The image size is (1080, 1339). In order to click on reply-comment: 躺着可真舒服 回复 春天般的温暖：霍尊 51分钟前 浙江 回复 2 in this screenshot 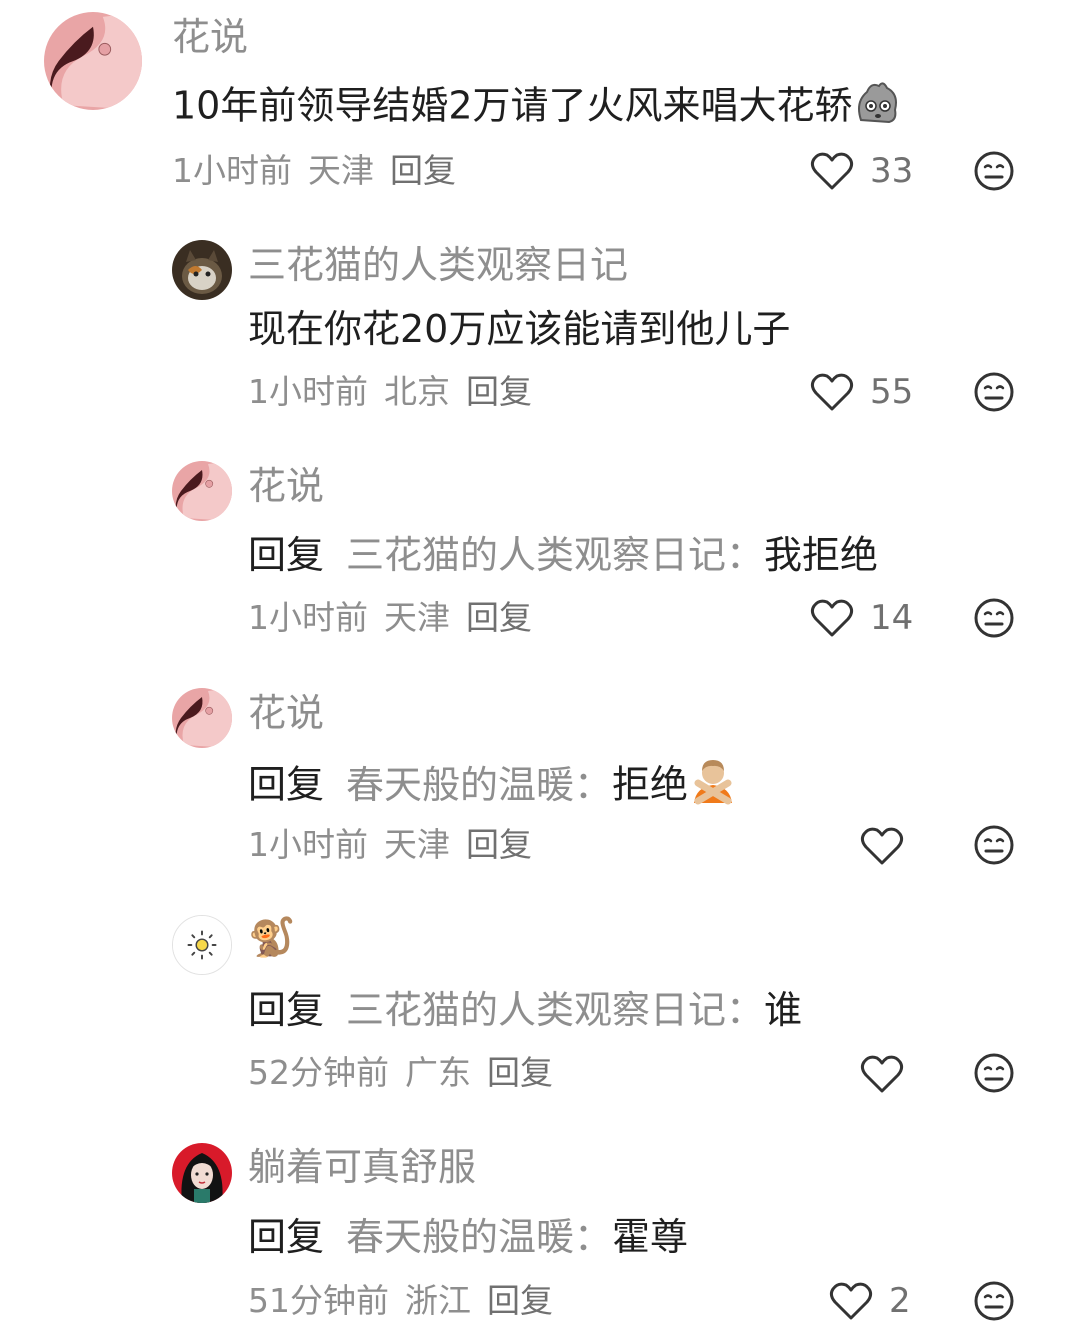, I will do `click(540, 1239)`.